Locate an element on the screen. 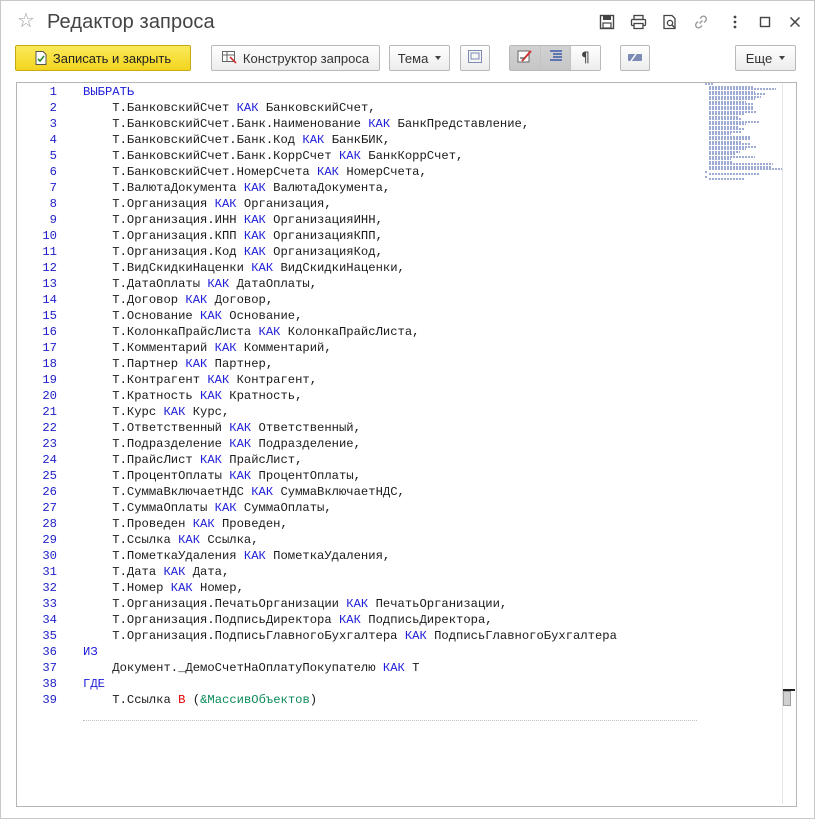 This screenshot has width=815, height=819. preview-icon is located at coordinates (670, 22).